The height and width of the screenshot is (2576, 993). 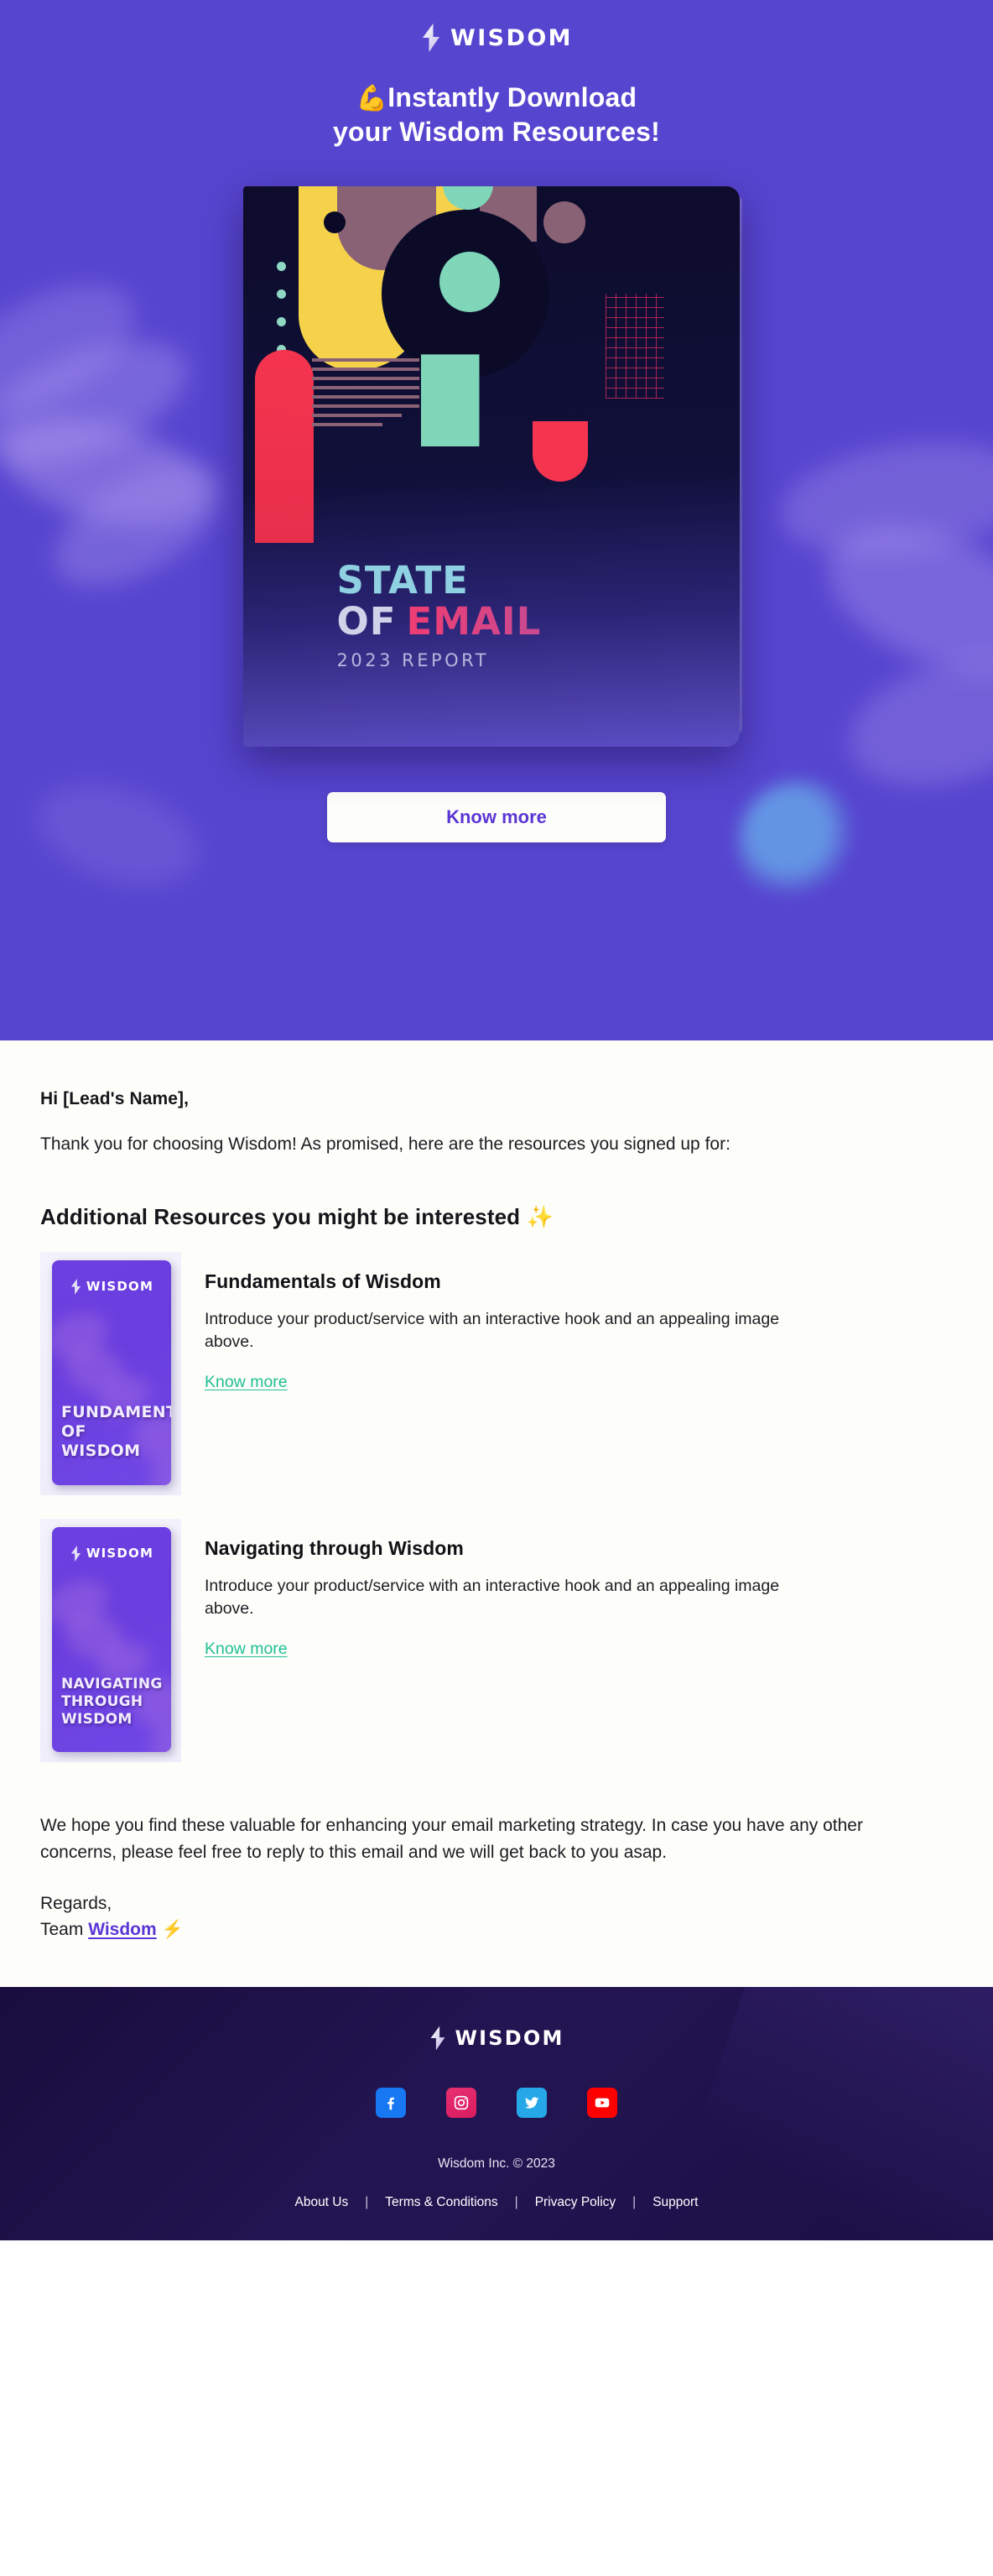 What do you see at coordinates (334, 1547) in the screenshot?
I see `resource-title: Navigating through Wisdom` at bounding box center [334, 1547].